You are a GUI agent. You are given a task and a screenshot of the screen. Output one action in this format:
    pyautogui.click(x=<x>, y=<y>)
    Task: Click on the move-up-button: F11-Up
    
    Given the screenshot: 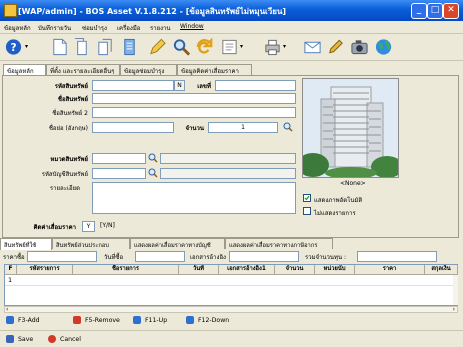 What is the action you would take?
    pyautogui.click(x=150, y=320)
    